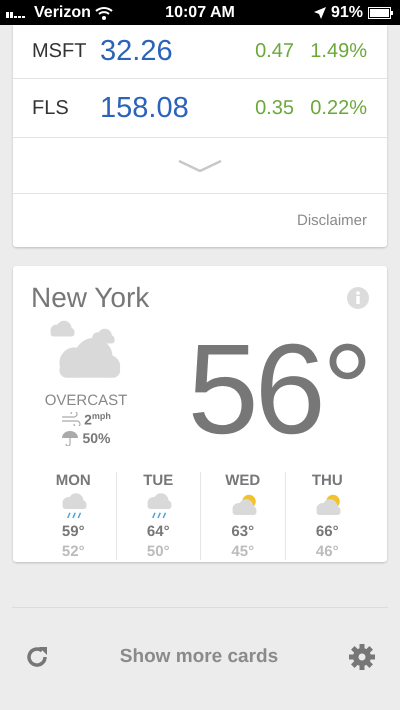 This screenshot has height=710, width=400. Describe the element at coordinates (73, 551) in the screenshot. I see `low-temperature: 52°` at that location.